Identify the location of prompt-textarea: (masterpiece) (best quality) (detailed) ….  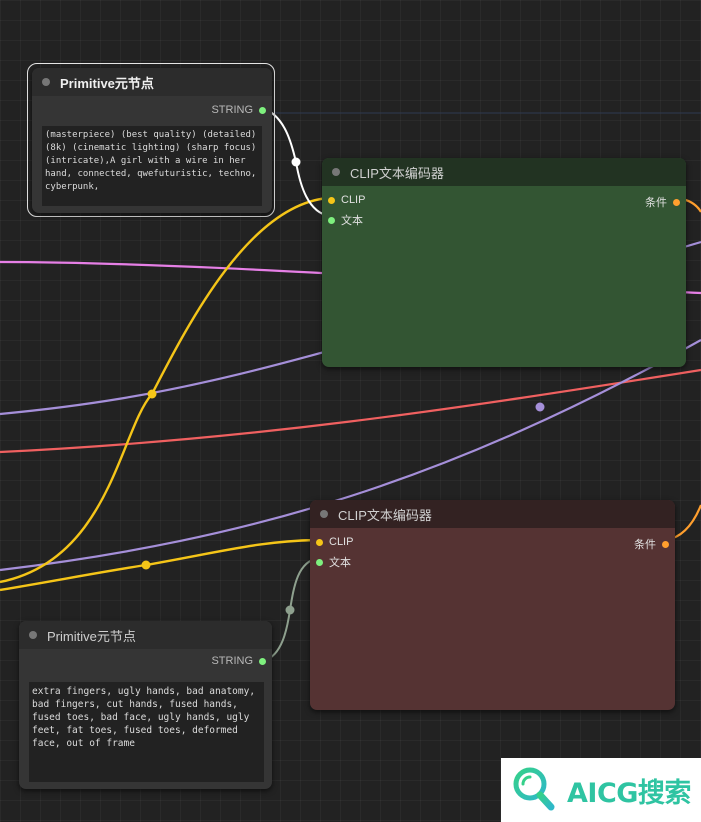
(152, 166).